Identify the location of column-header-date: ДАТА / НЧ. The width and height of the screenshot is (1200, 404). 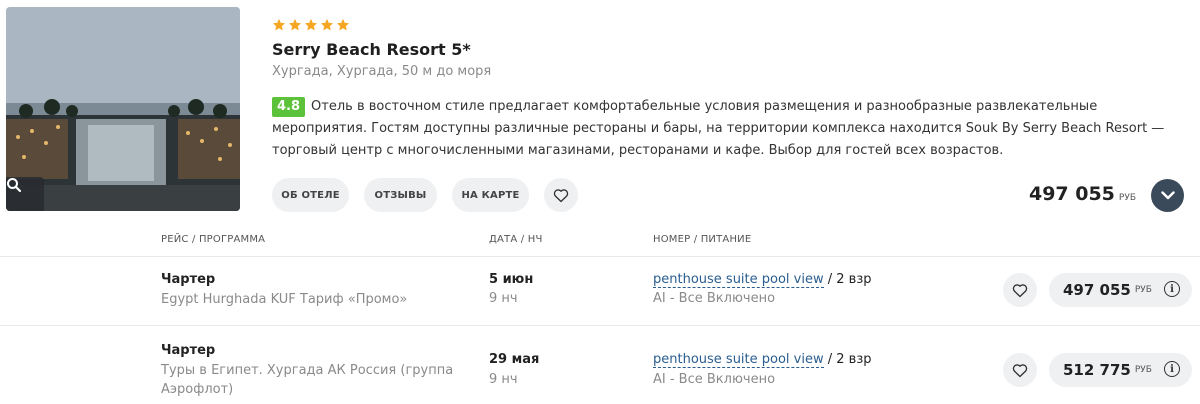
(516, 239).